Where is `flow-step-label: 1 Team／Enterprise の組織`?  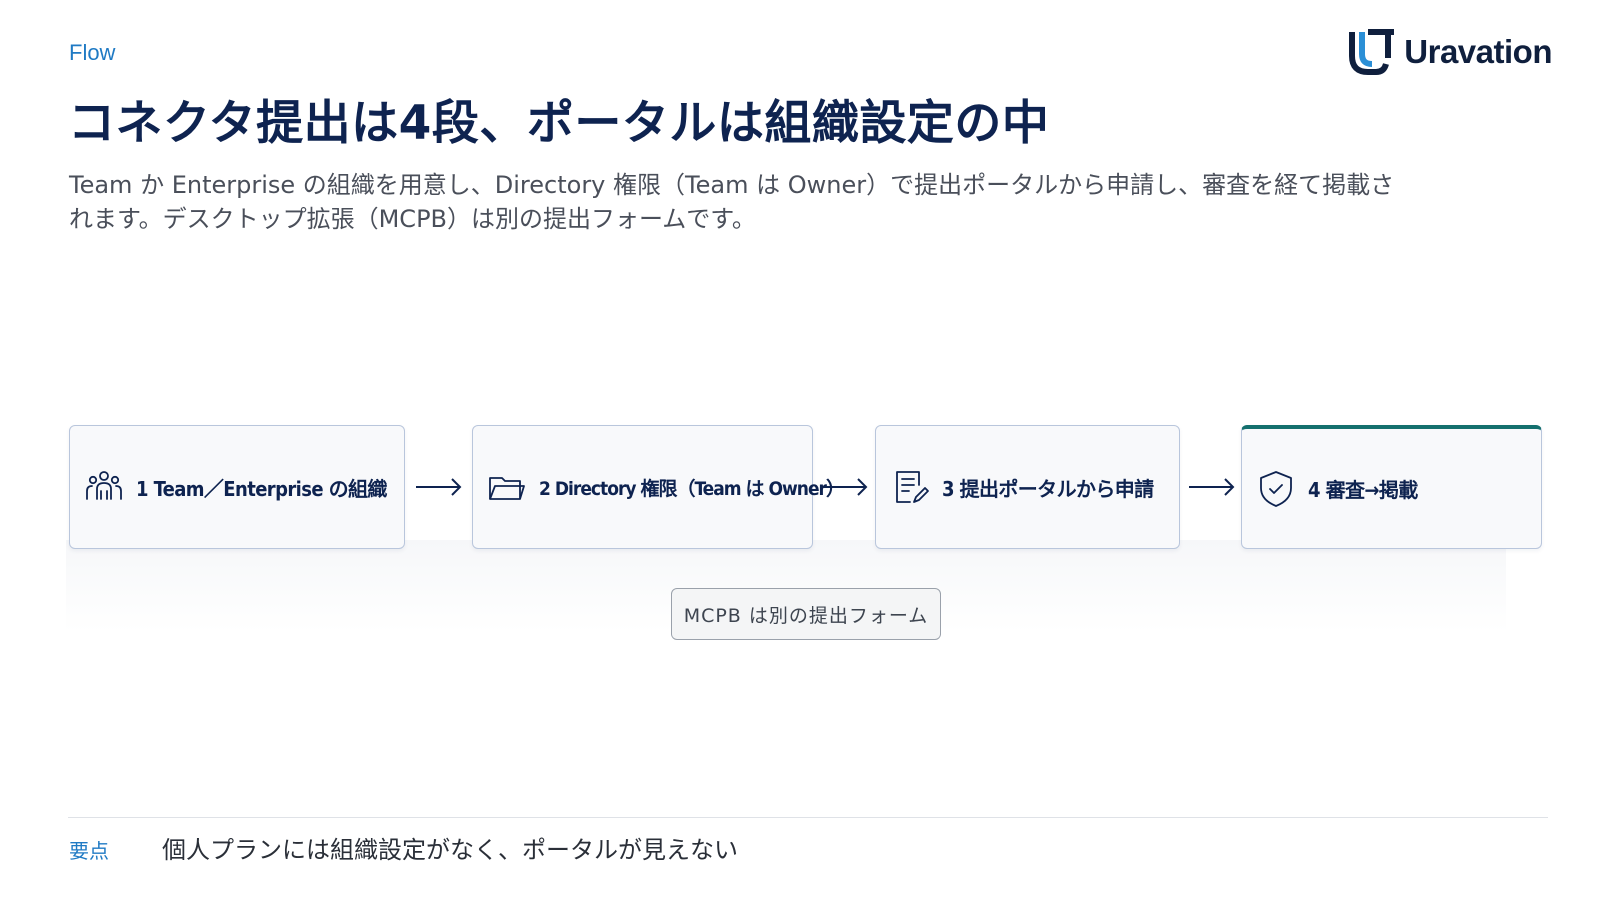
flow-step-label: 1 Team／Enterprise の組織 is located at coordinates (261, 488).